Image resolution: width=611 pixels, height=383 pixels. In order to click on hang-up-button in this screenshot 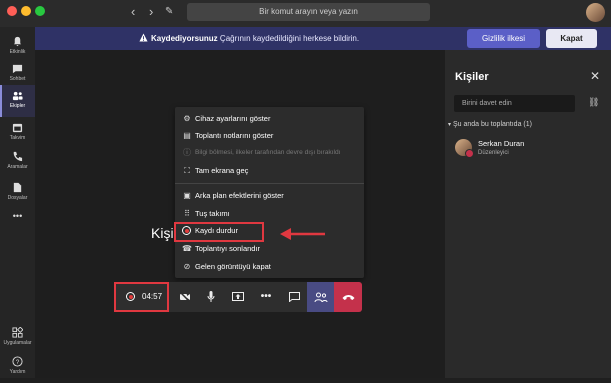, I will do `click(348, 297)`.